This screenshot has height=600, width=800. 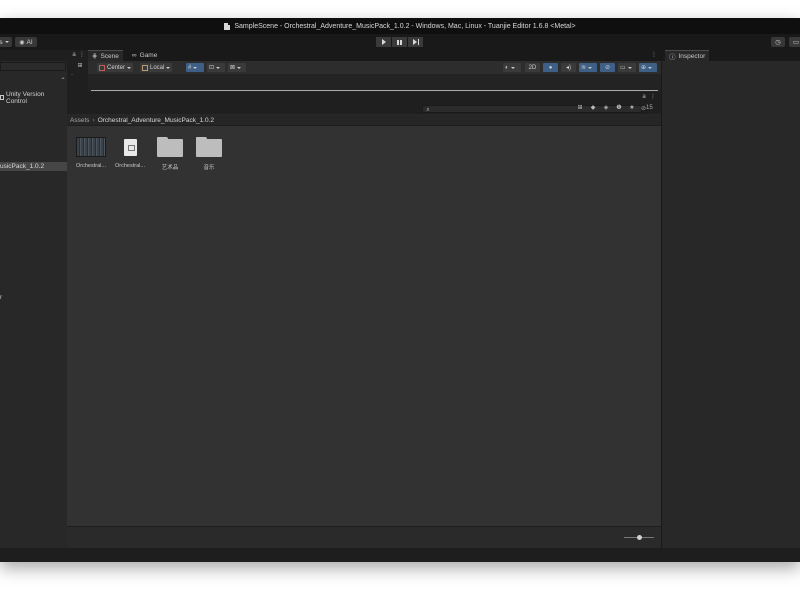 I want to click on icon-size-slider-handle, so click(x=639, y=537).